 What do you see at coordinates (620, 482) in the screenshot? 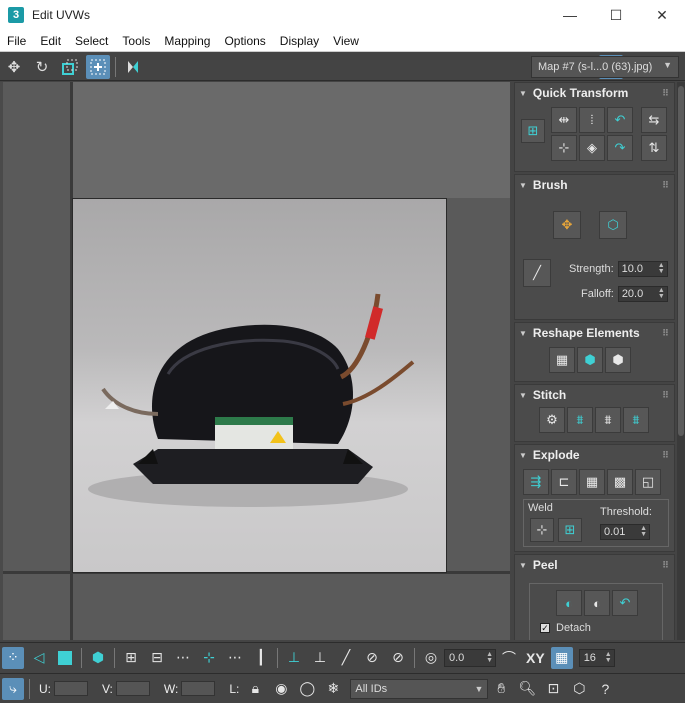
I see `explode-by-material-button: ▩` at bounding box center [620, 482].